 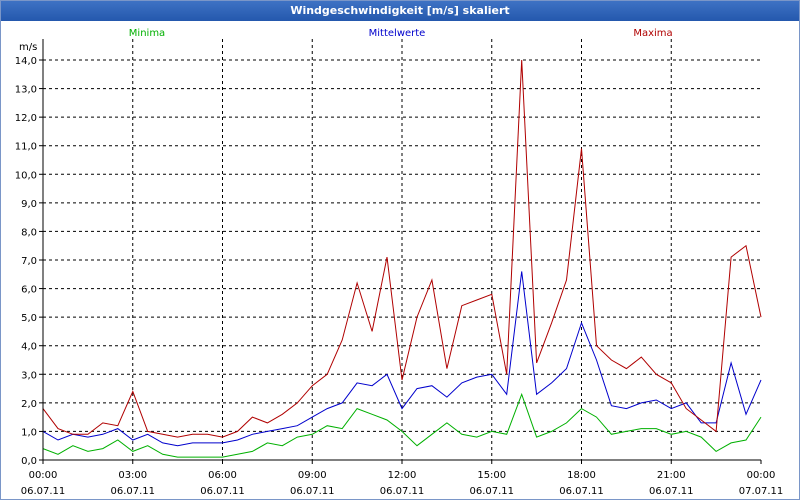 I want to click on y-tick-label: 0,0, so click(x=29, y=461).